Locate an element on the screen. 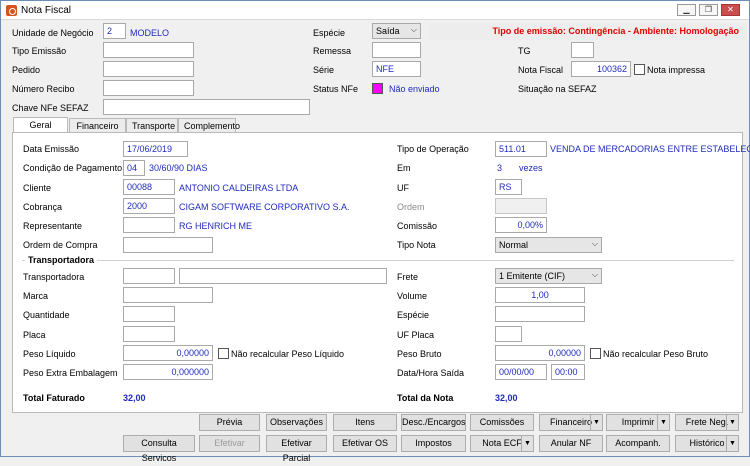  unidade-label: Unidade de Negócio is located at coordinates (53, 33).